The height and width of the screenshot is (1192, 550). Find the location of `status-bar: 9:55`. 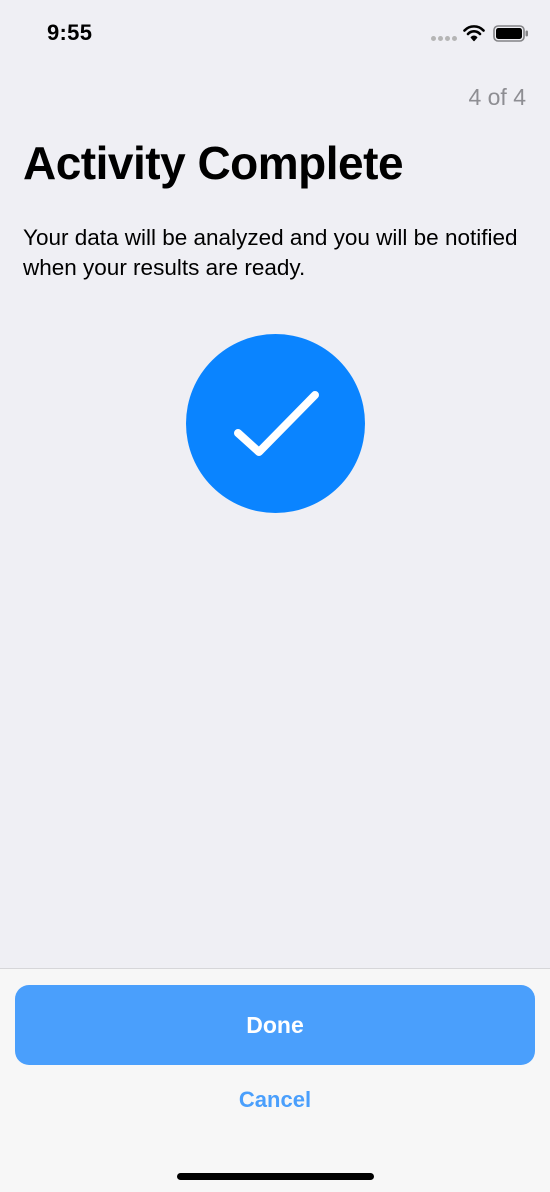

status-bar: 9:55 is located at coordinates (275, 35).